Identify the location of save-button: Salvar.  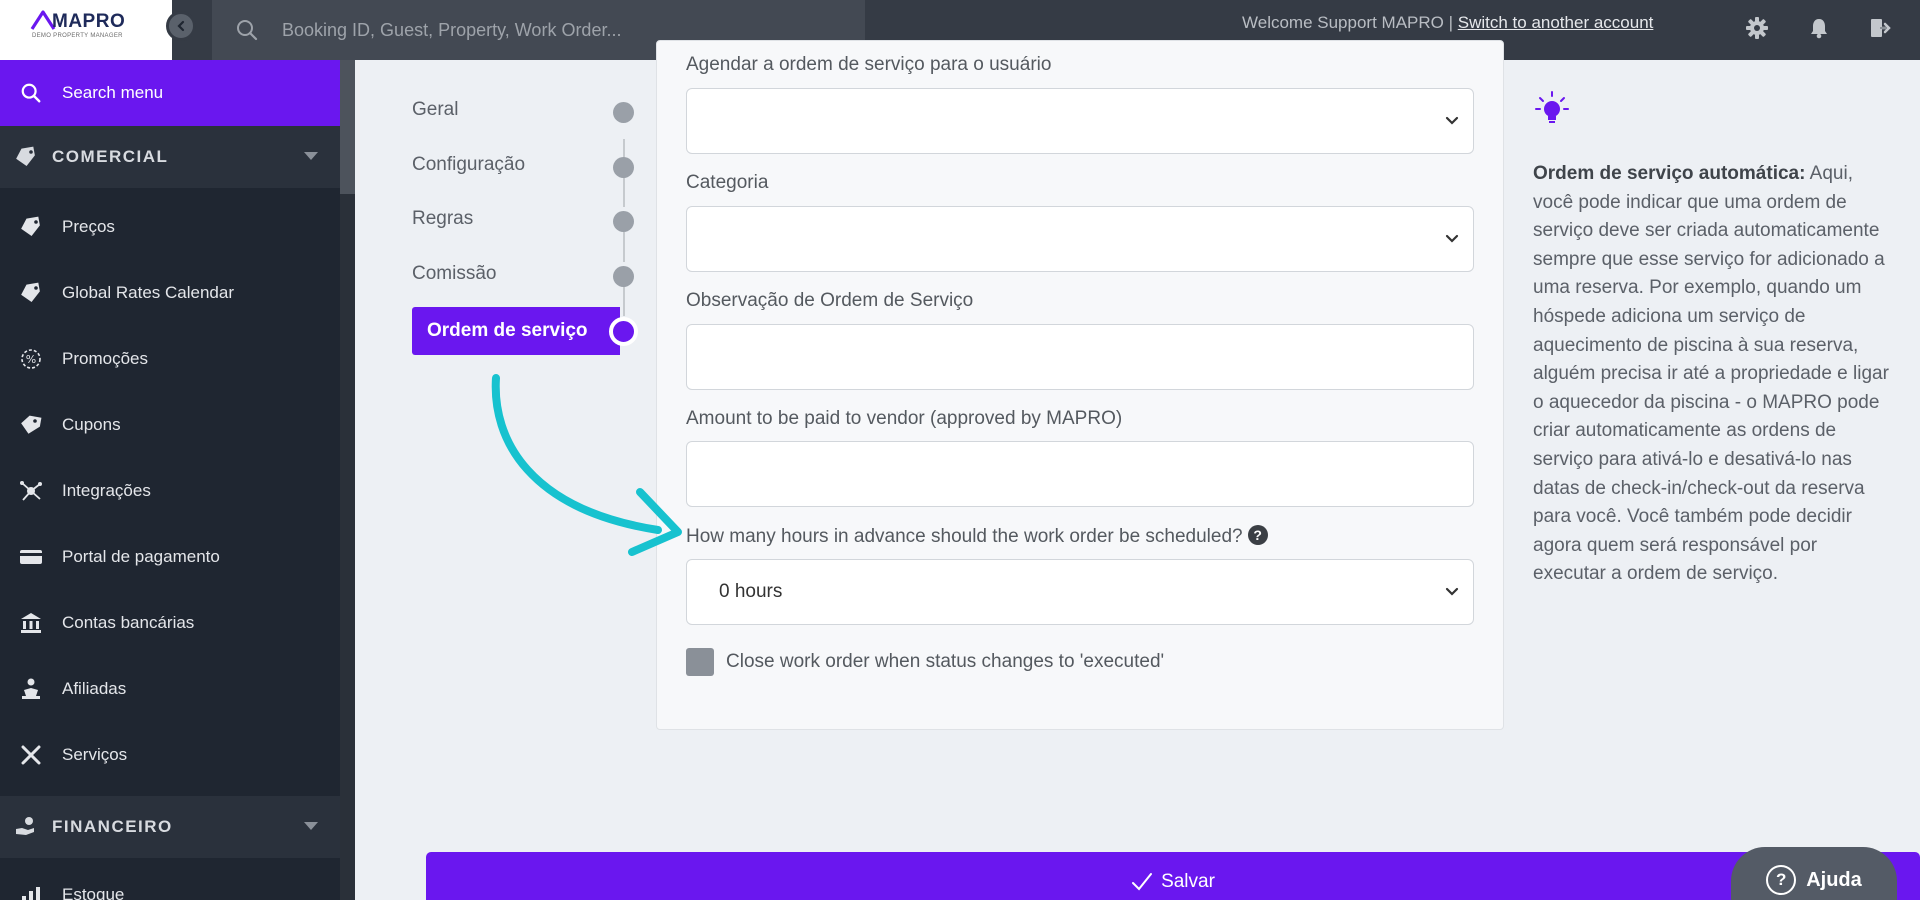
(1173, 876).